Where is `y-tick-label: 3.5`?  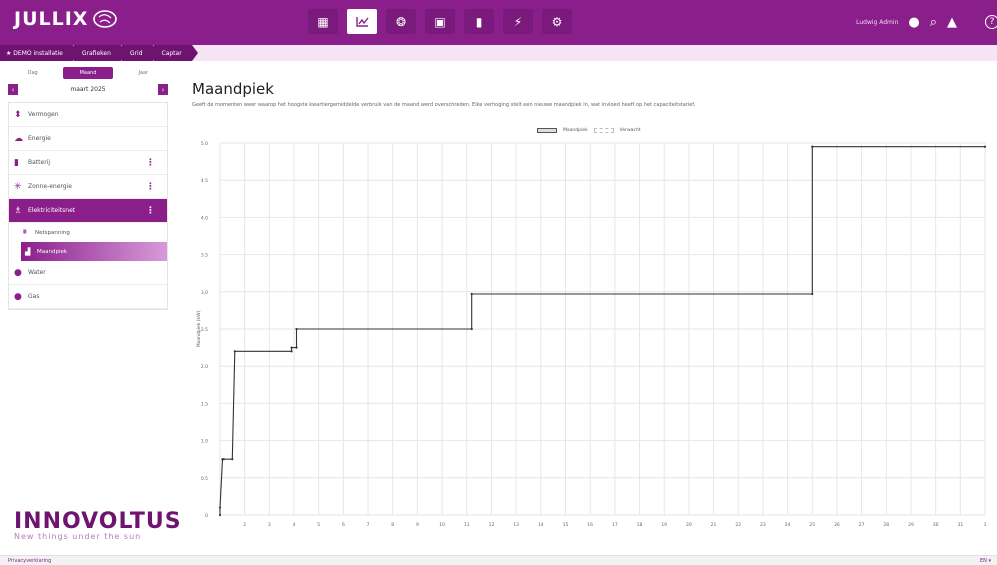 y-tick-label: 3.5 is located at coordinates (204, 256).